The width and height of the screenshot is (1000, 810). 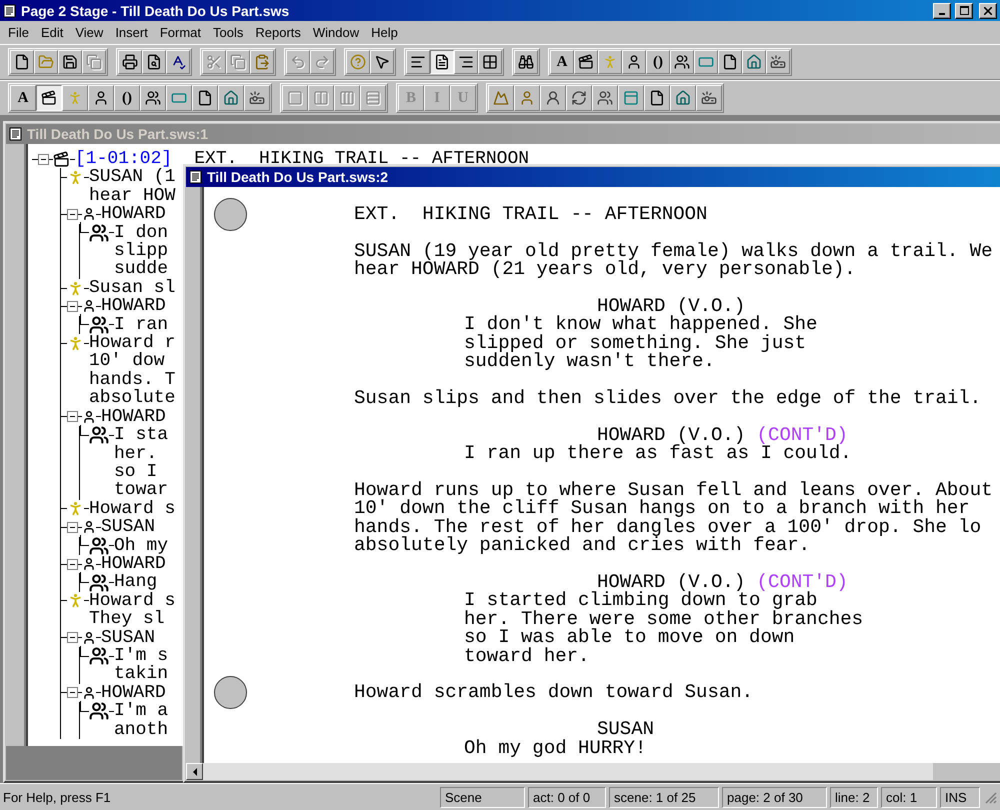 I want to click on menu-item: File, so click(x=18, y=32).